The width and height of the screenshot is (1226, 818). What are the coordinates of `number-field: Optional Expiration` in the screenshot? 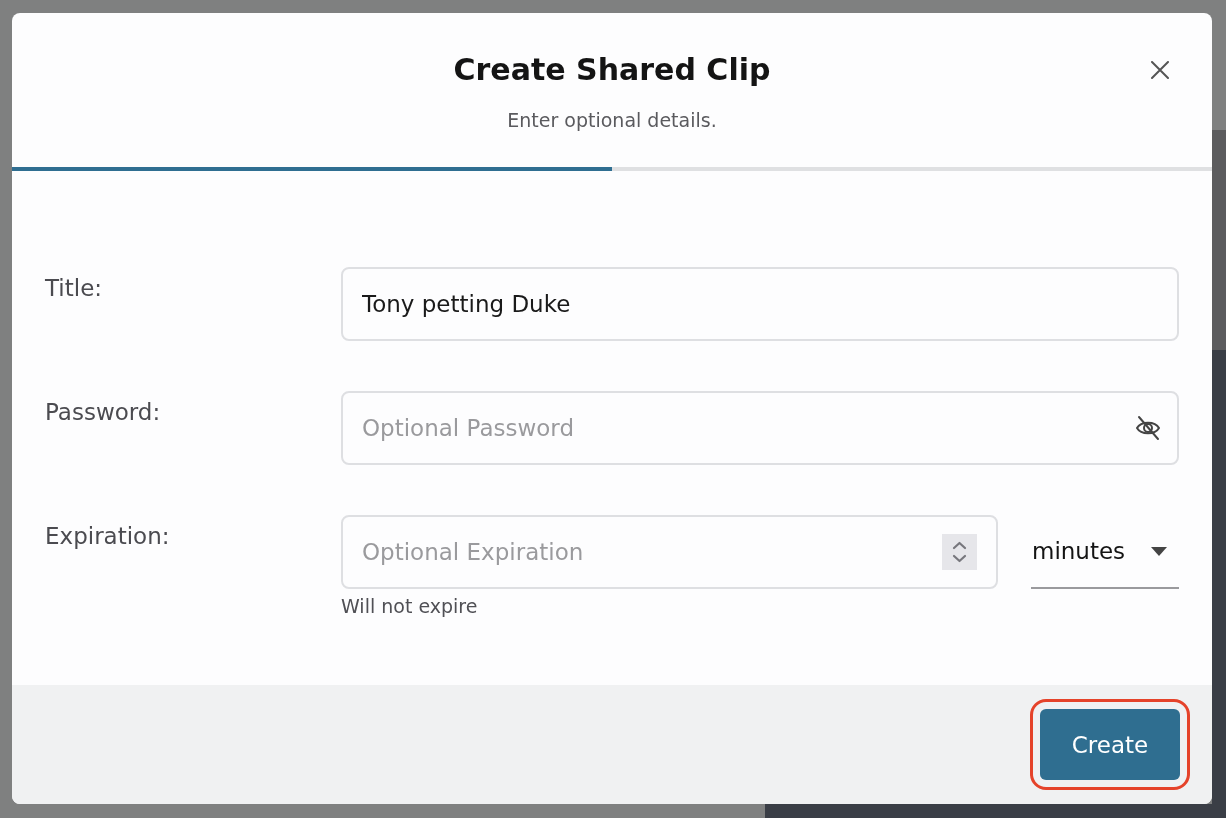 It's located at (669, 552).